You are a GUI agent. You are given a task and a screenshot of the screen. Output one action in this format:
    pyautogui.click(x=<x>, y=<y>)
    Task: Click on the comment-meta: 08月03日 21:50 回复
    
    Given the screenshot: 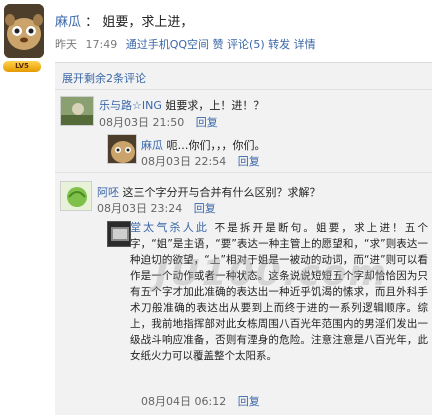 What is the action you would take?
    pyautogui.click(x=158, y=122)
    